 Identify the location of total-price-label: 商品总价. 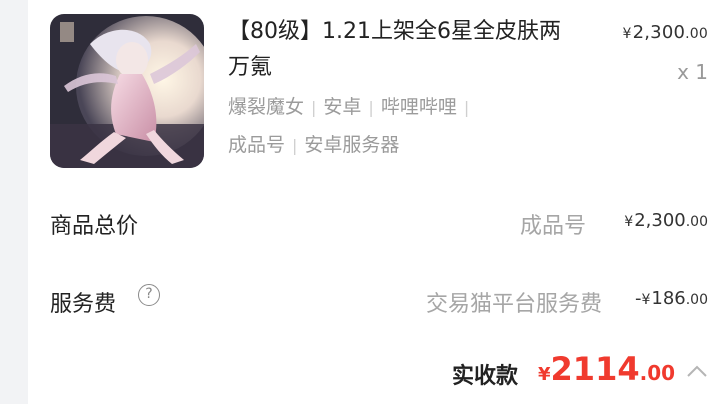
(94, 226).